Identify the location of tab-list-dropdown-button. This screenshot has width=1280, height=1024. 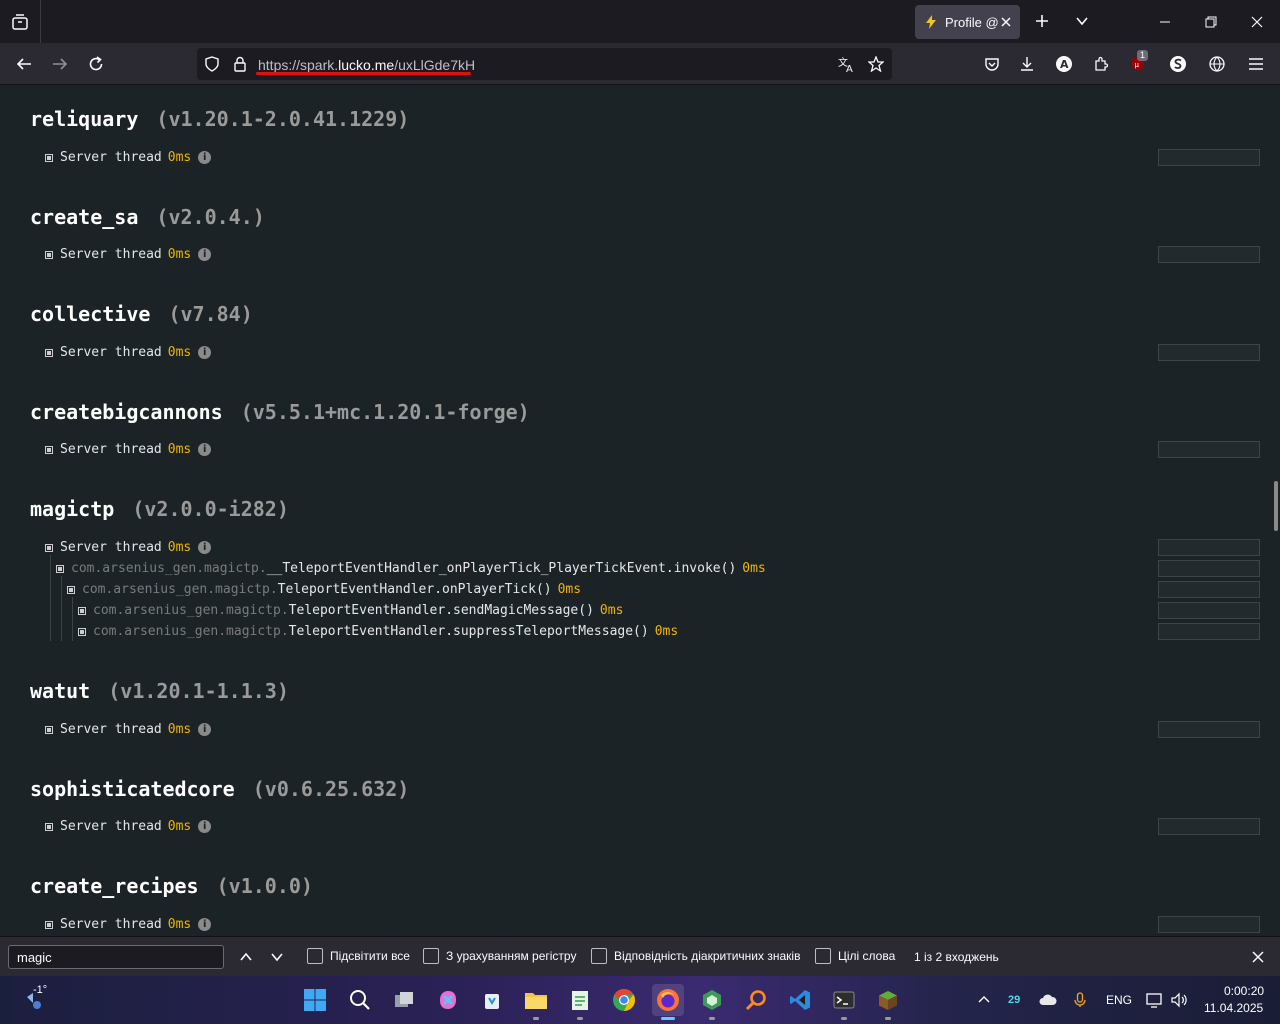
(1082, 21).